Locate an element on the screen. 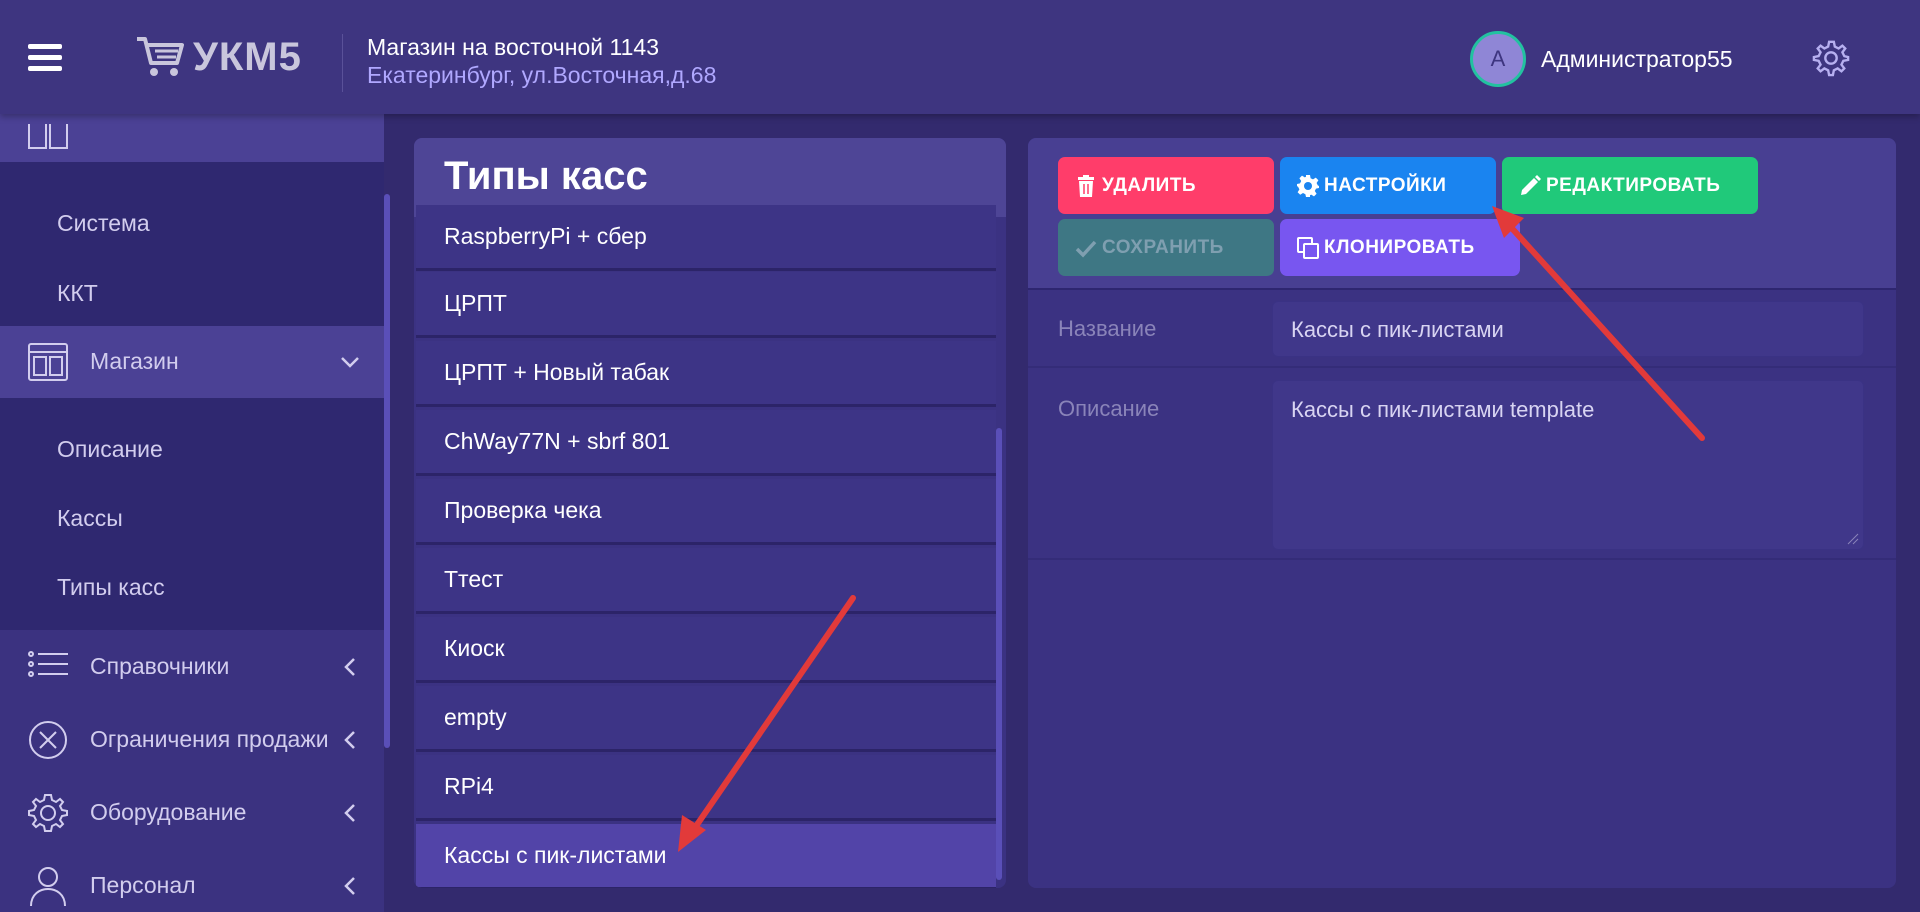 The image size is (1920, 912). settings-button: НАСТРОЙКИ is located at coordinates (1388, 185).